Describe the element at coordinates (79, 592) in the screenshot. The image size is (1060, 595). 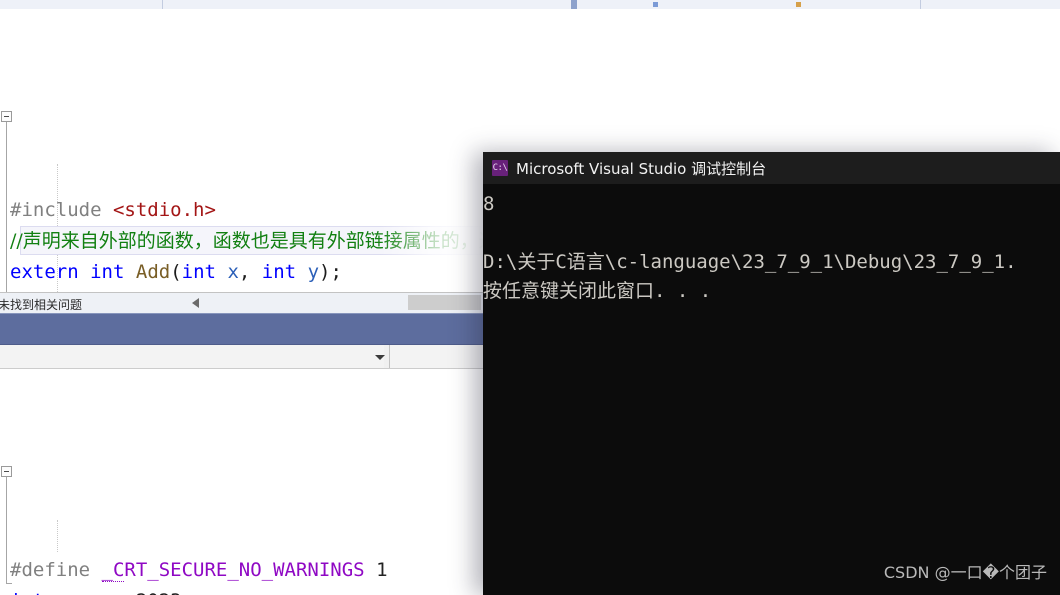
I see `code-token: year` at that location.